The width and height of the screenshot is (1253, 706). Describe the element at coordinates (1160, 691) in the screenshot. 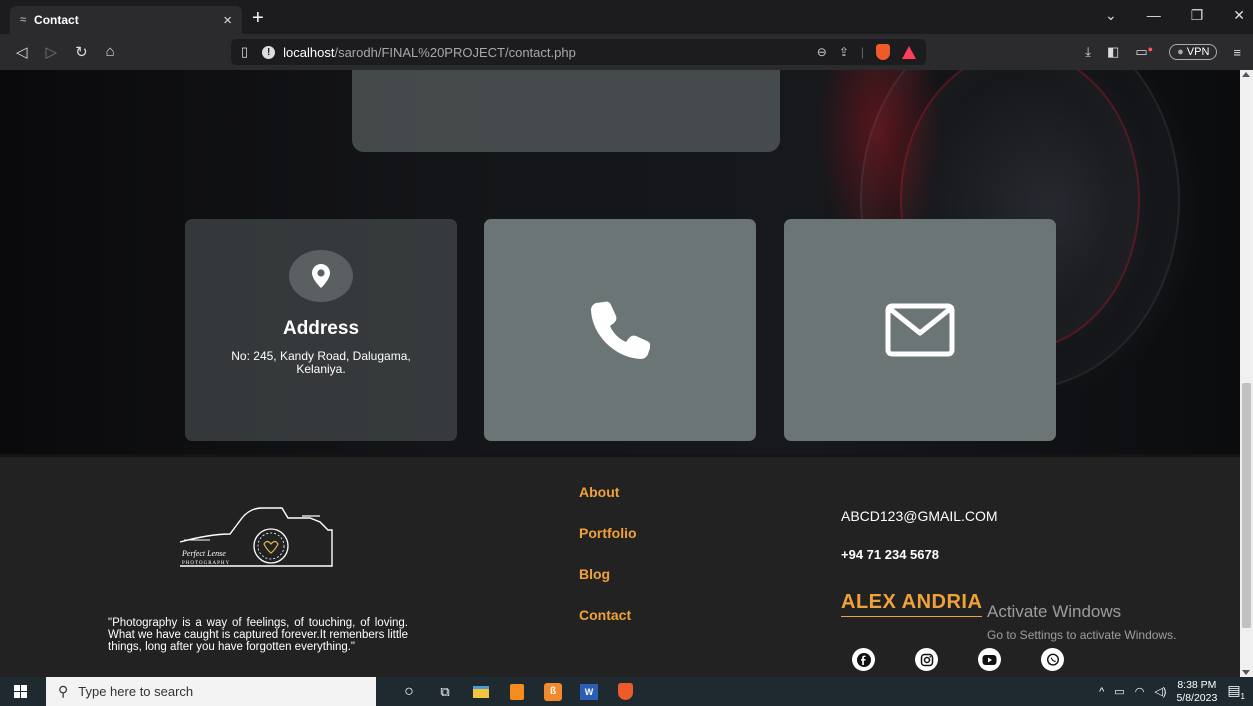

I see `volume-icon: ◁)` at that location.